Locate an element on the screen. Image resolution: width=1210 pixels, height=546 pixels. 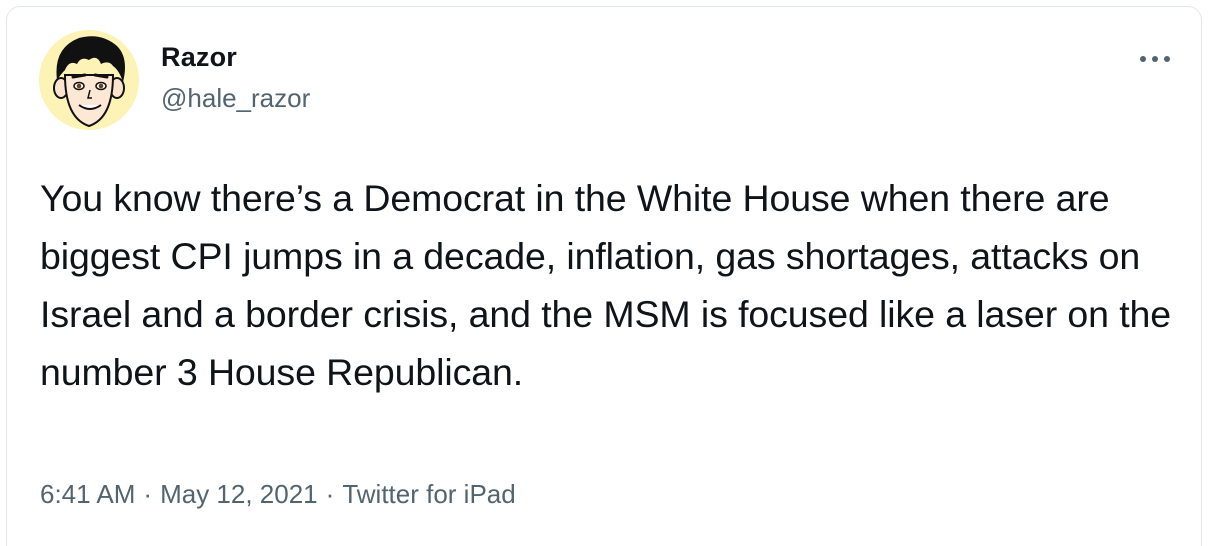
avatar is located at coordinates (89, 80).